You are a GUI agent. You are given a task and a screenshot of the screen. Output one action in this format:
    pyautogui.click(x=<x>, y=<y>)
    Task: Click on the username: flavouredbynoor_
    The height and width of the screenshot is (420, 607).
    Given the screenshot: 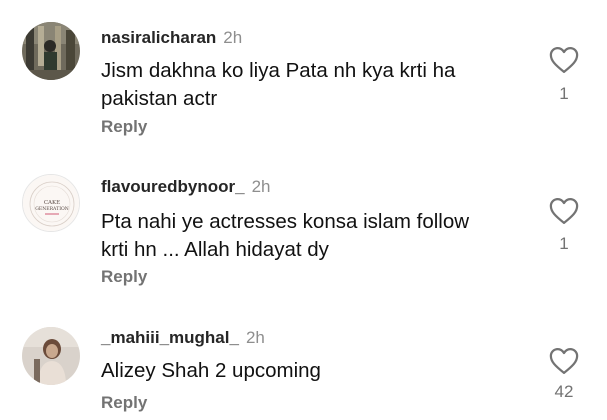 What is the action you would take?
    pyautogui.click(x=173, y=186)
    